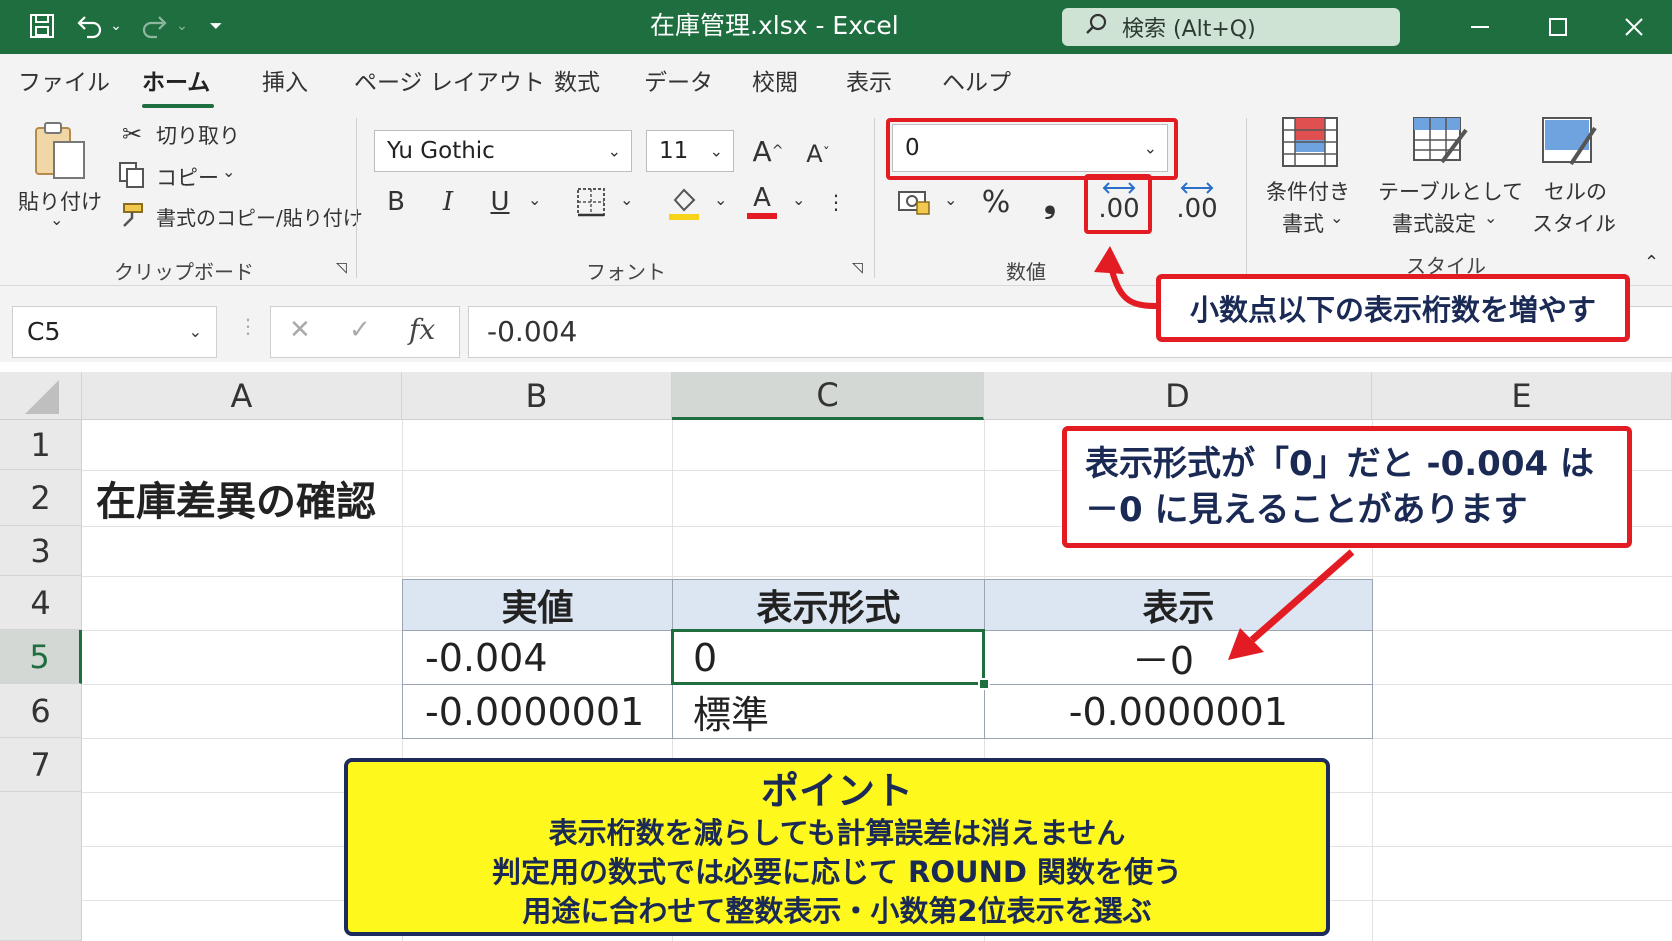  I want to click on gridline, so click(877, 576).